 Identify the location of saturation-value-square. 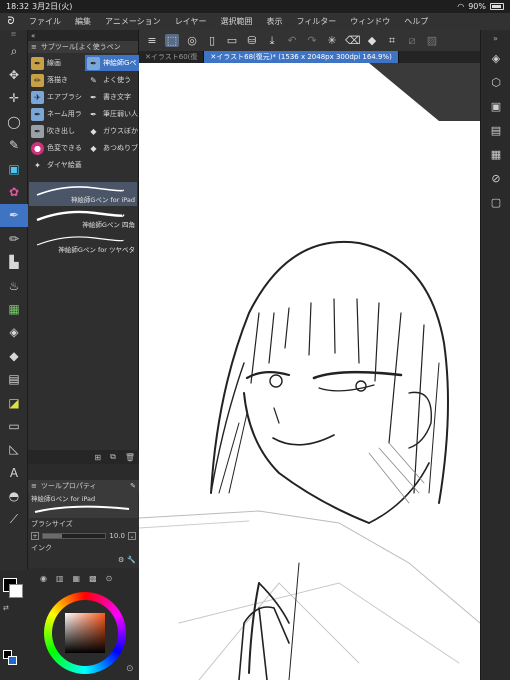
(85, 633).